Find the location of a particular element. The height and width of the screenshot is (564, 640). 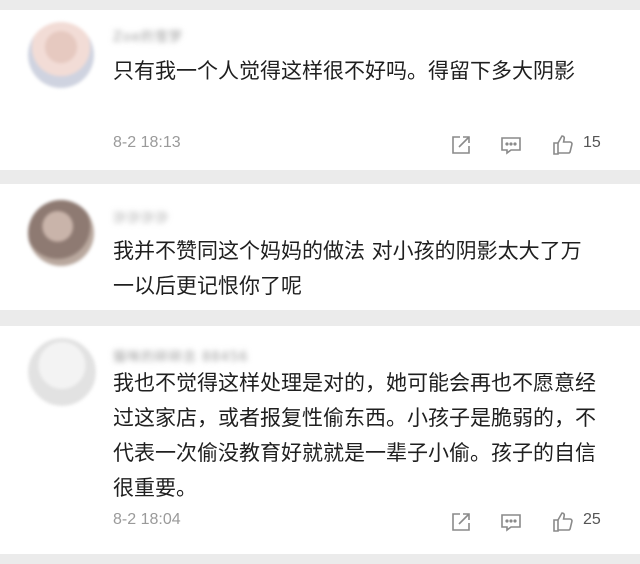

like-count: 15 is located at coordinates (592, 142).